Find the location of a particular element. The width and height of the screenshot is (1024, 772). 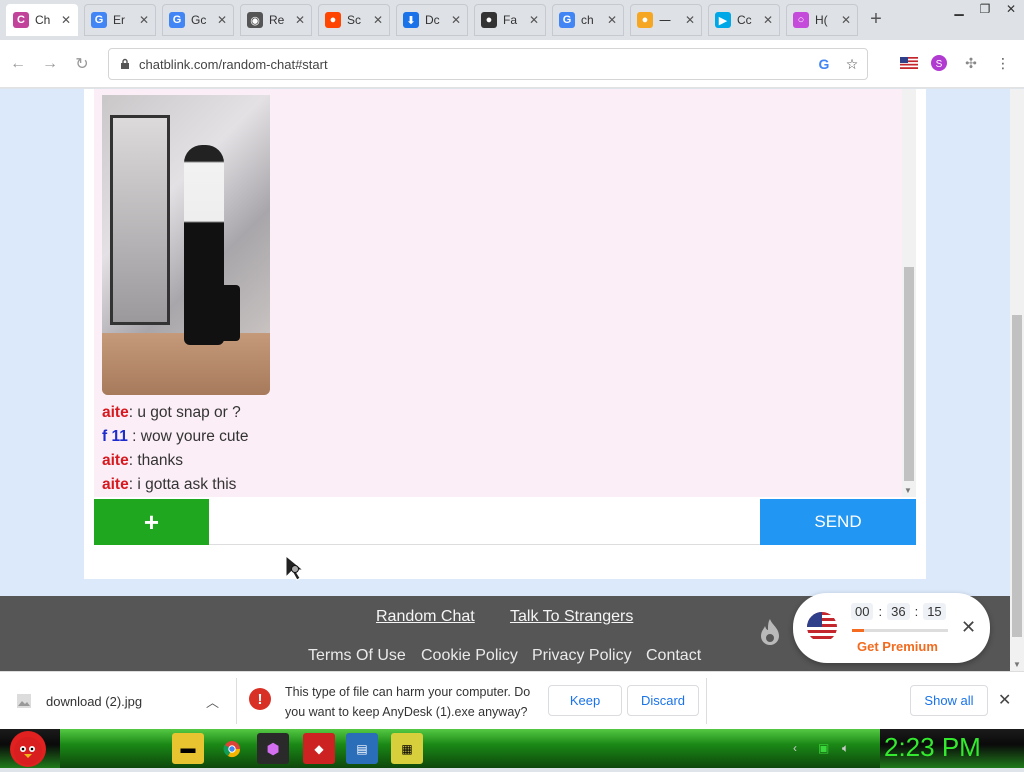

tab-title: Er is located at coordinates (119, 20).